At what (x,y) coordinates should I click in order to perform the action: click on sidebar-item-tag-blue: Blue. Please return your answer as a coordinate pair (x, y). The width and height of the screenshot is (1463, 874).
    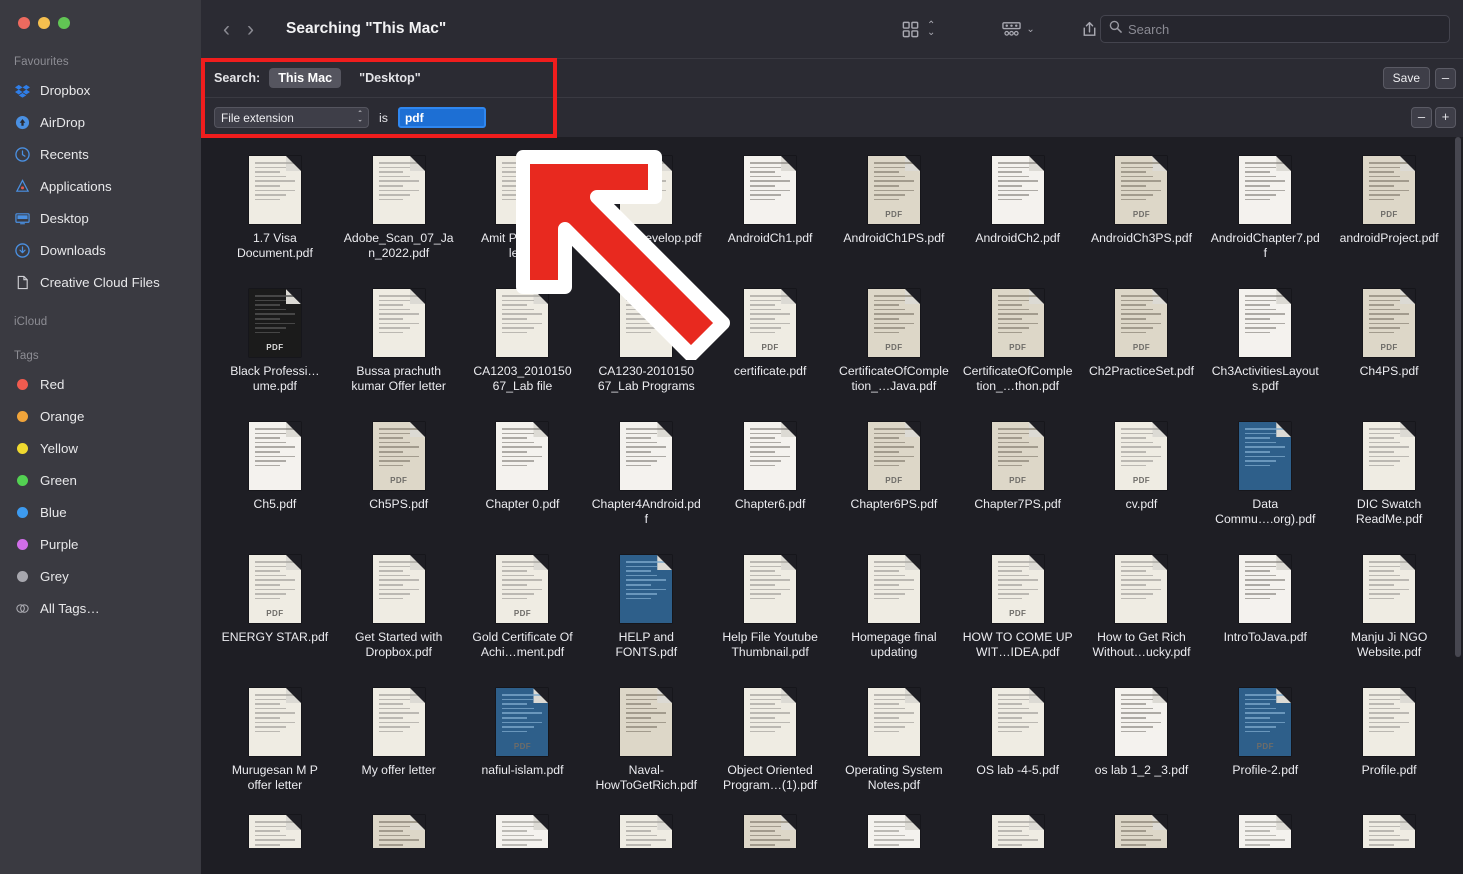
    Looking at the image, I should click on (100, 512).